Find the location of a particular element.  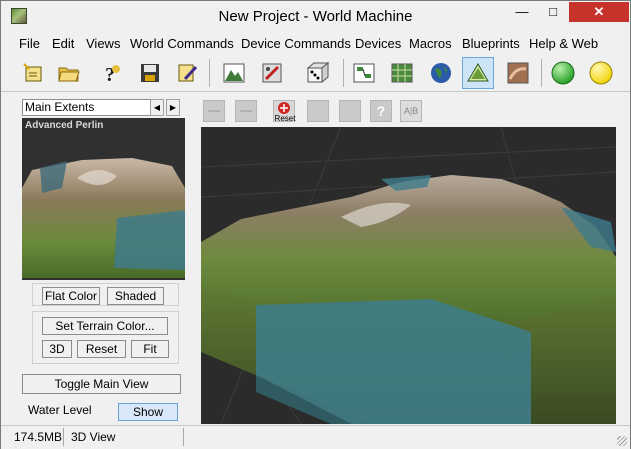

view-help-button: ? is located at coordinates (381, 111).